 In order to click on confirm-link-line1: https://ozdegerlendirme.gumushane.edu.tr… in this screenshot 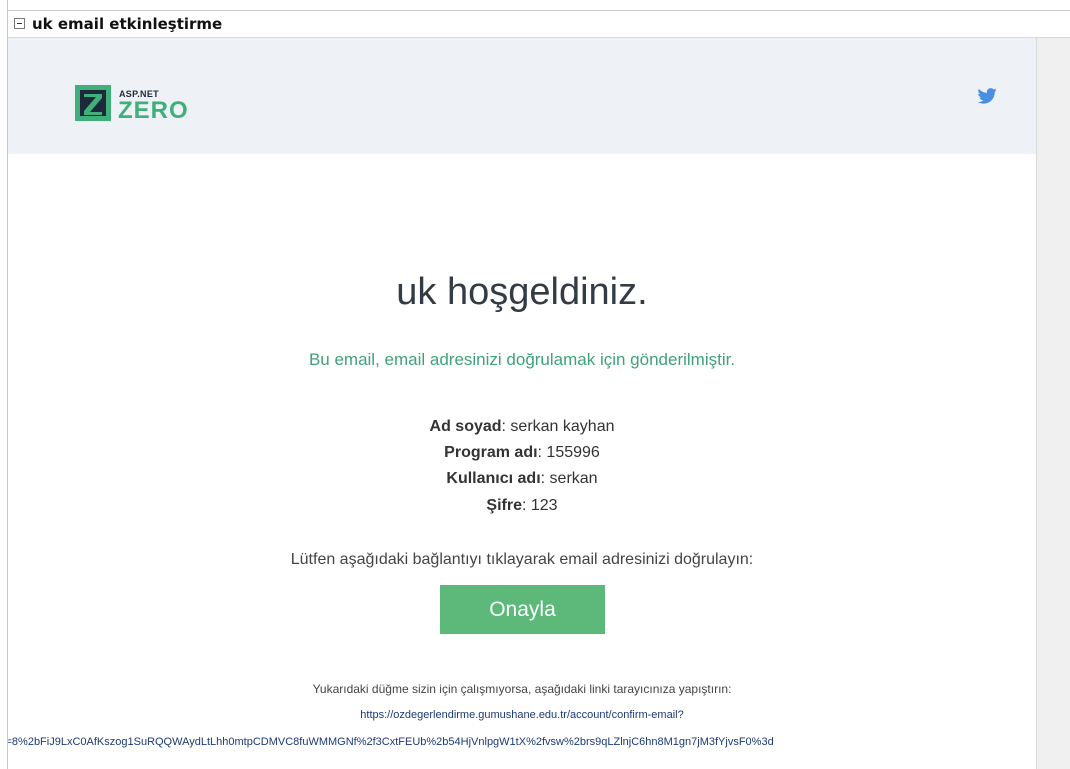, I will do `click(522, 715)`.